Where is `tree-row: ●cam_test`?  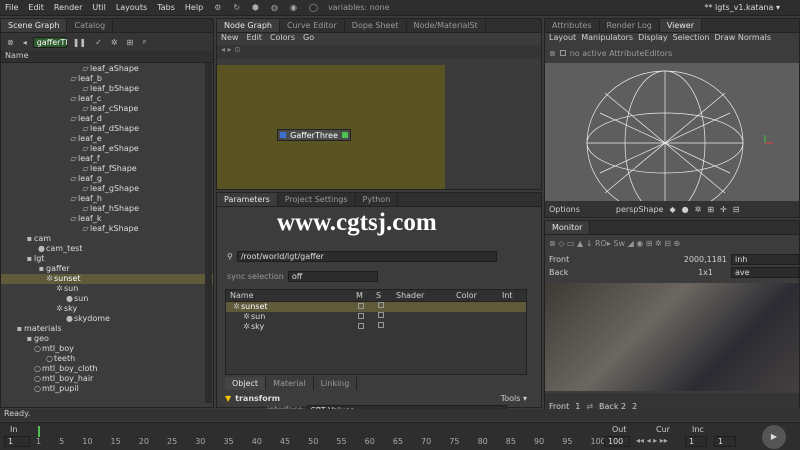 tree-row: ●cam_test is located at coordinates (107, 249).